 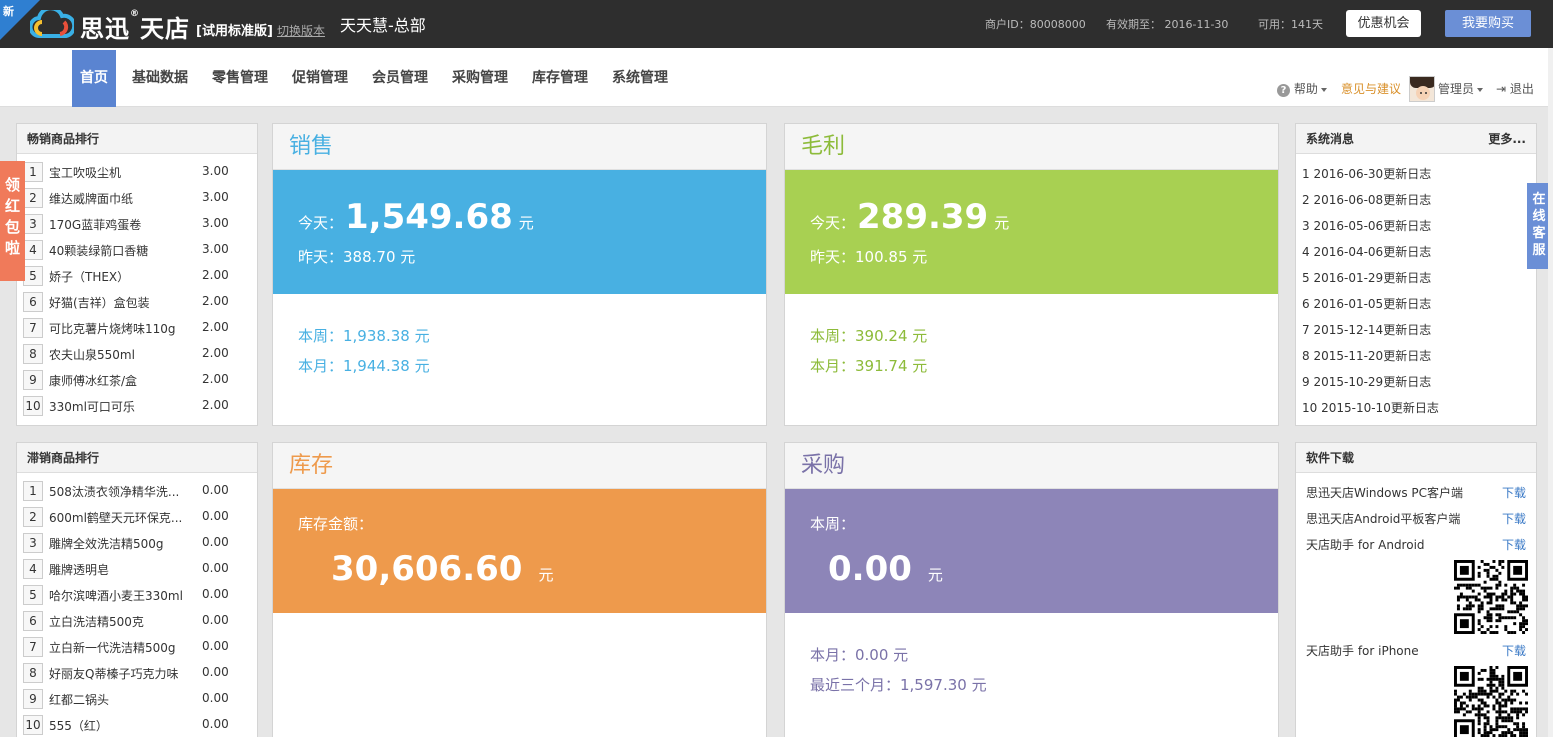 I want to click on rank-row: 7 立白新一代洗洁精500g 0.00, so click(x=136, y=648).